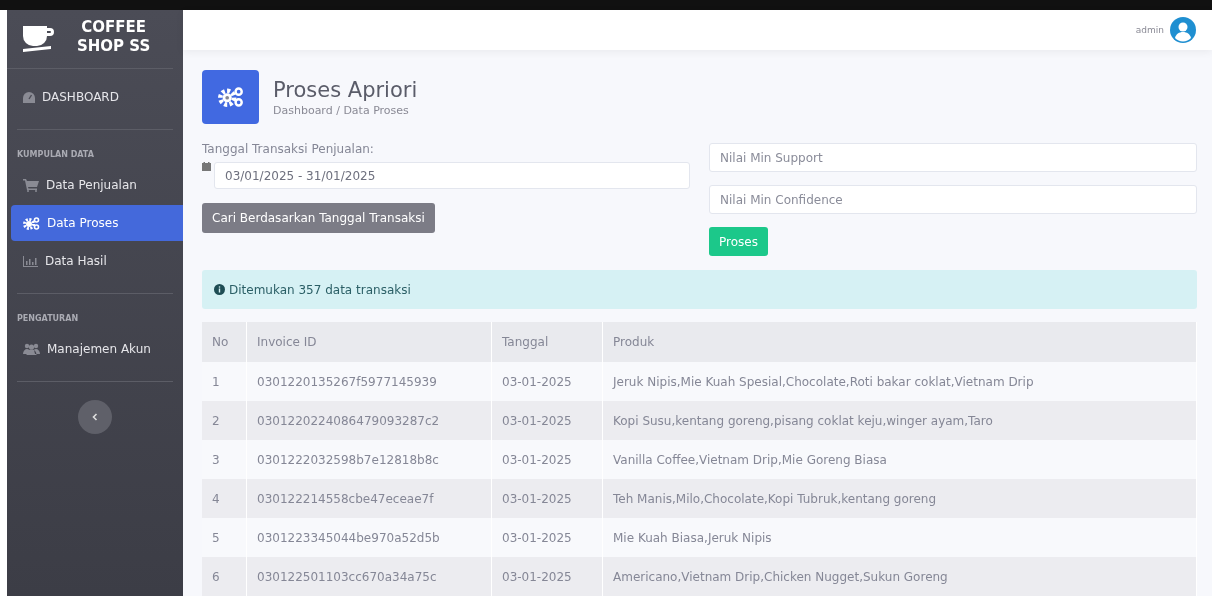 The width and height of the screenshot is (1212, 596). Describe the element at coordinates (899, 342) in the screenshot. I see `column-header: Produk` at that location.